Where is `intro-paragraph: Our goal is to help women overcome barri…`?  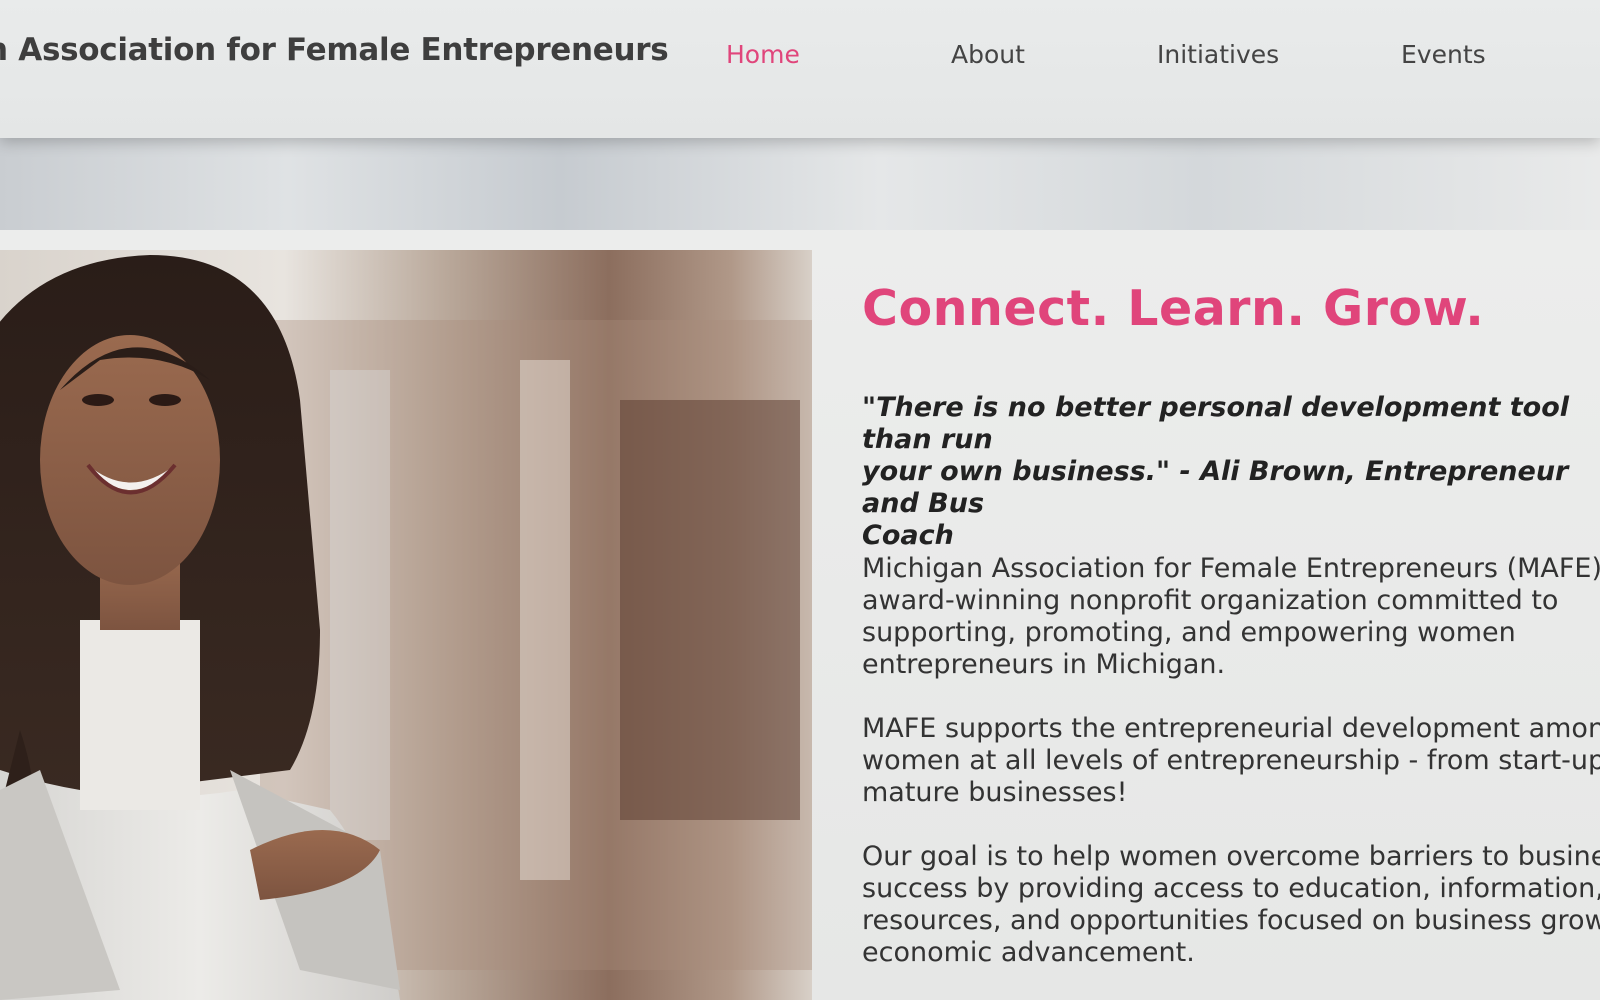
intro-paragraph: Our goal is to help women overcome barri… is located at coordinates (1231, 904).